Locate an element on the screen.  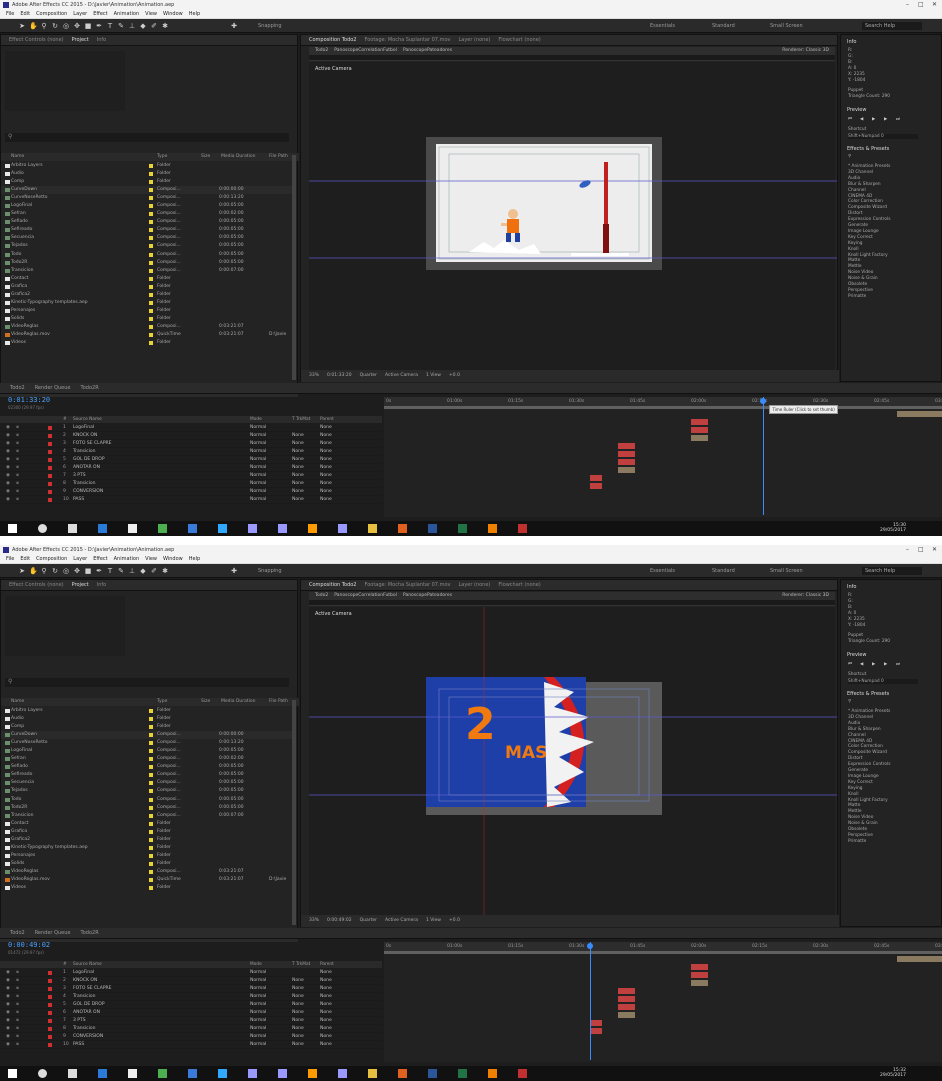
current-time-display: 0:01:33:20 is located at coordinates (29, 400).